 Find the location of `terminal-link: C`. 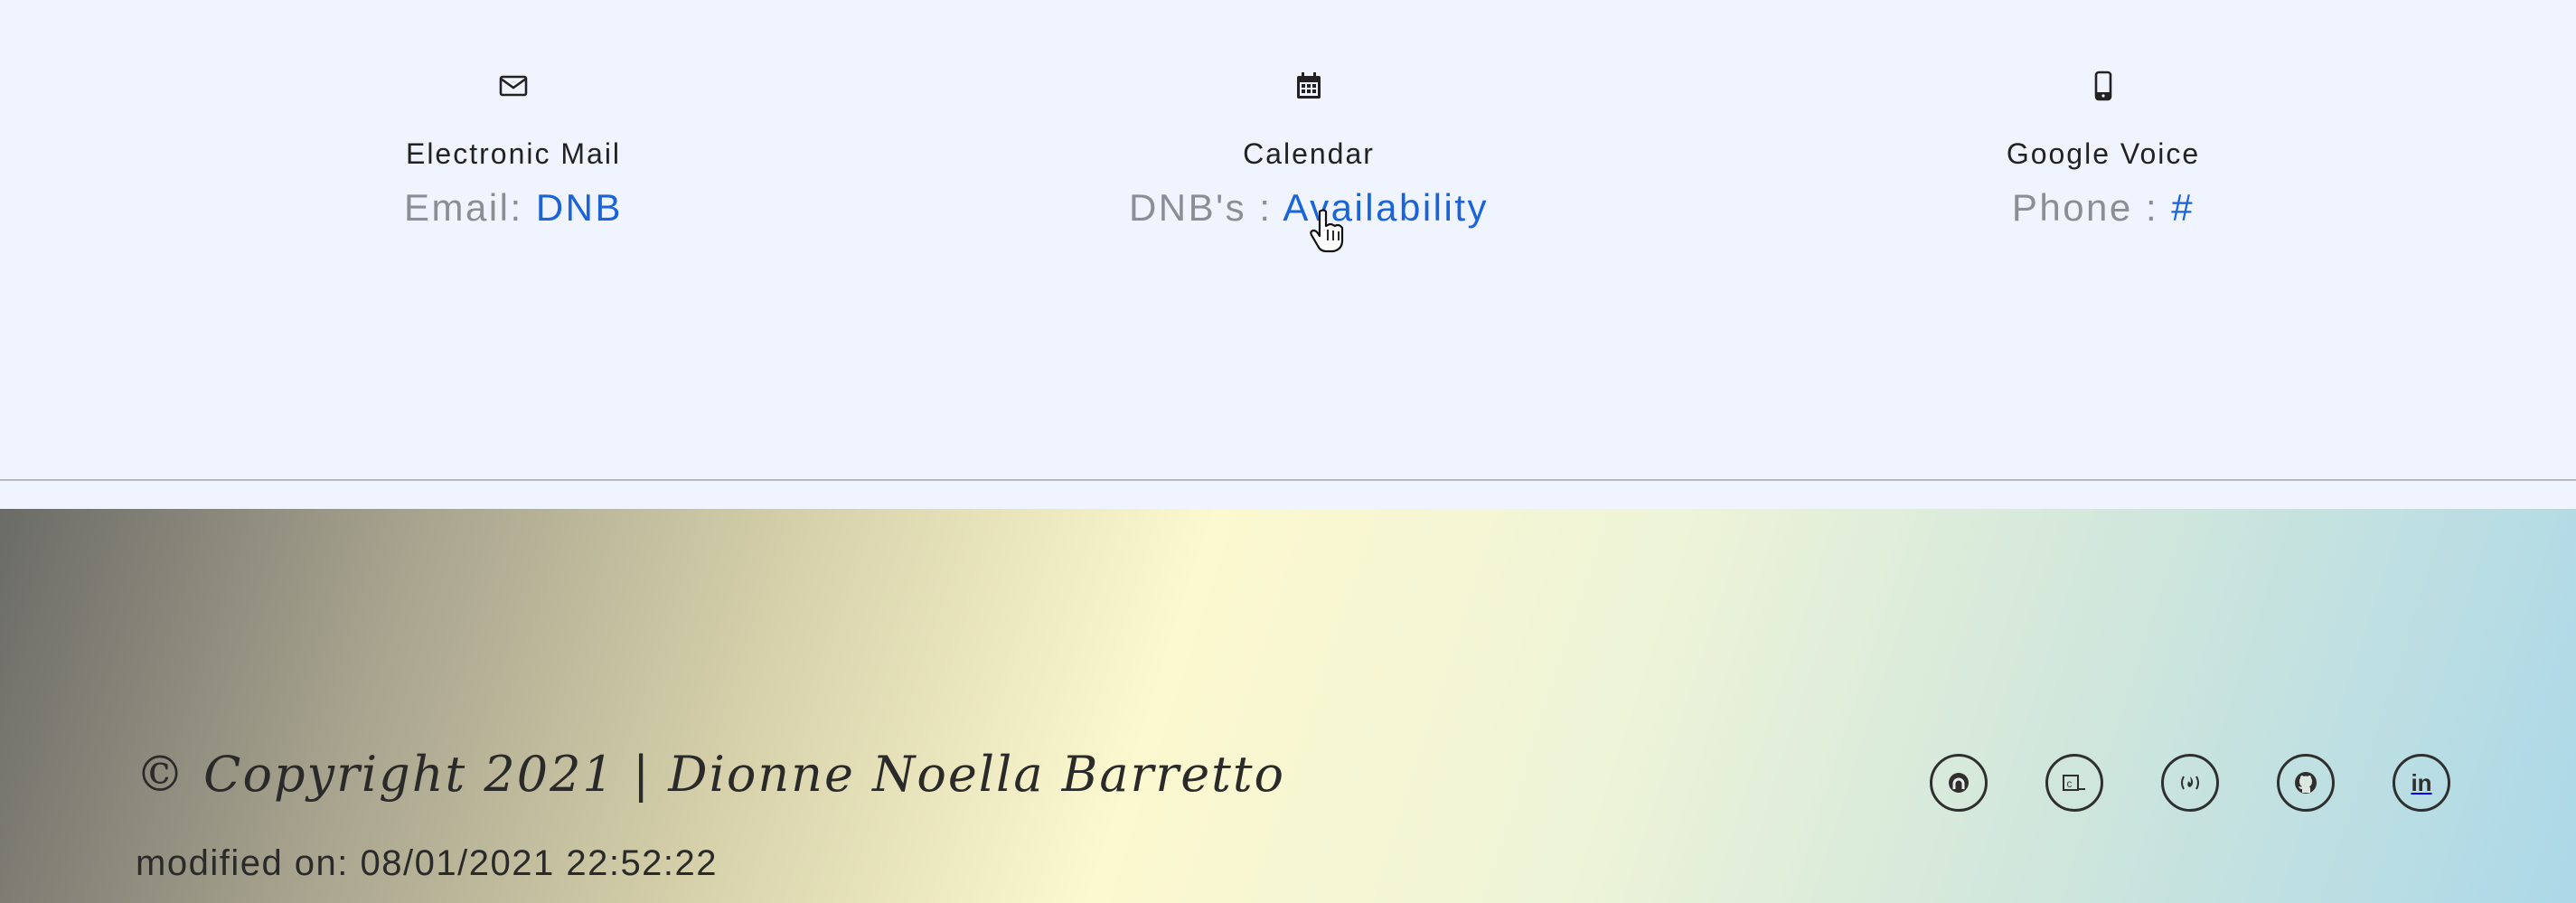

terminal-link: C is located at coordinates (2074, 783).